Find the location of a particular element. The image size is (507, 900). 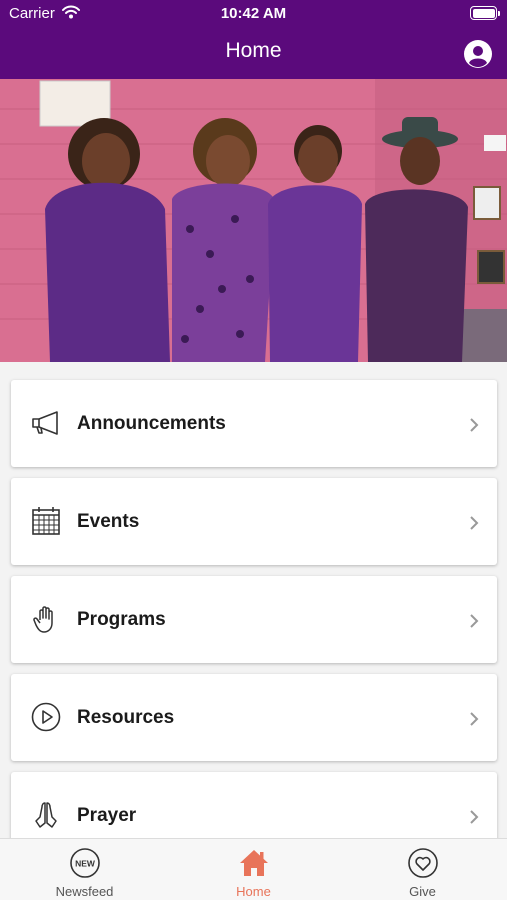

menu-item-resources: Resources is located at coordinates (254, 717).